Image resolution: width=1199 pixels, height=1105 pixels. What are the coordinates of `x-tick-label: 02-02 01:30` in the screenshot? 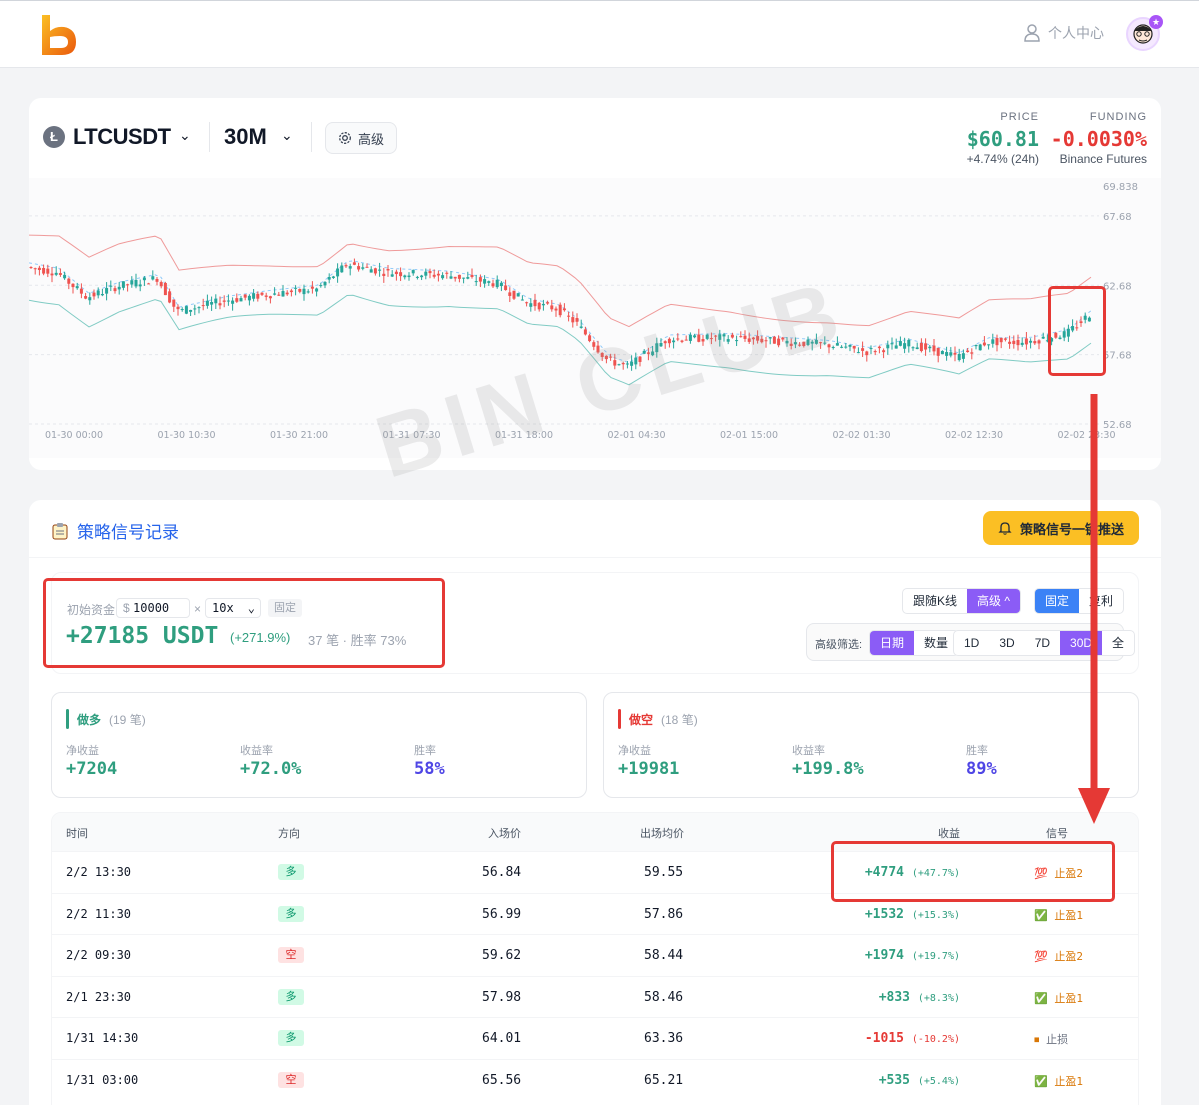 It's located at (862, 435).